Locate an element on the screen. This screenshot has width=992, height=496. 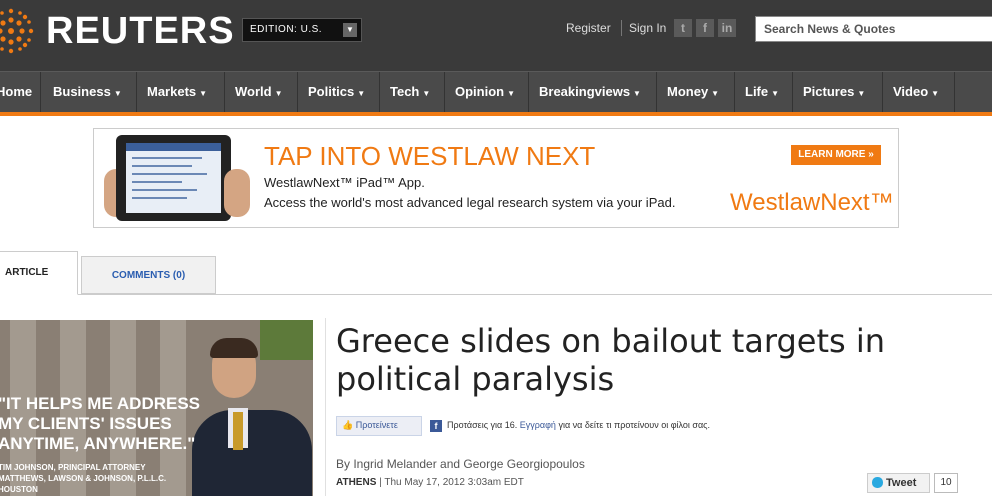
man-image is located at coordinates (252, 453).